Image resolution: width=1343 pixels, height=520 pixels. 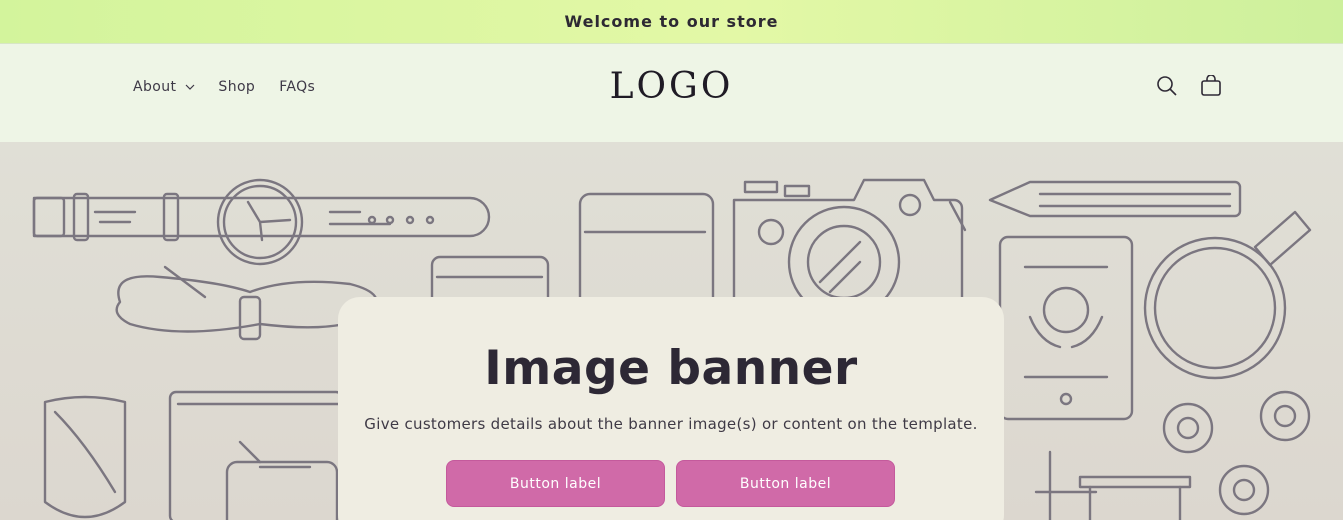 I want to click on announcement-bar: Welcome to our store, so click(x=671, y=22).